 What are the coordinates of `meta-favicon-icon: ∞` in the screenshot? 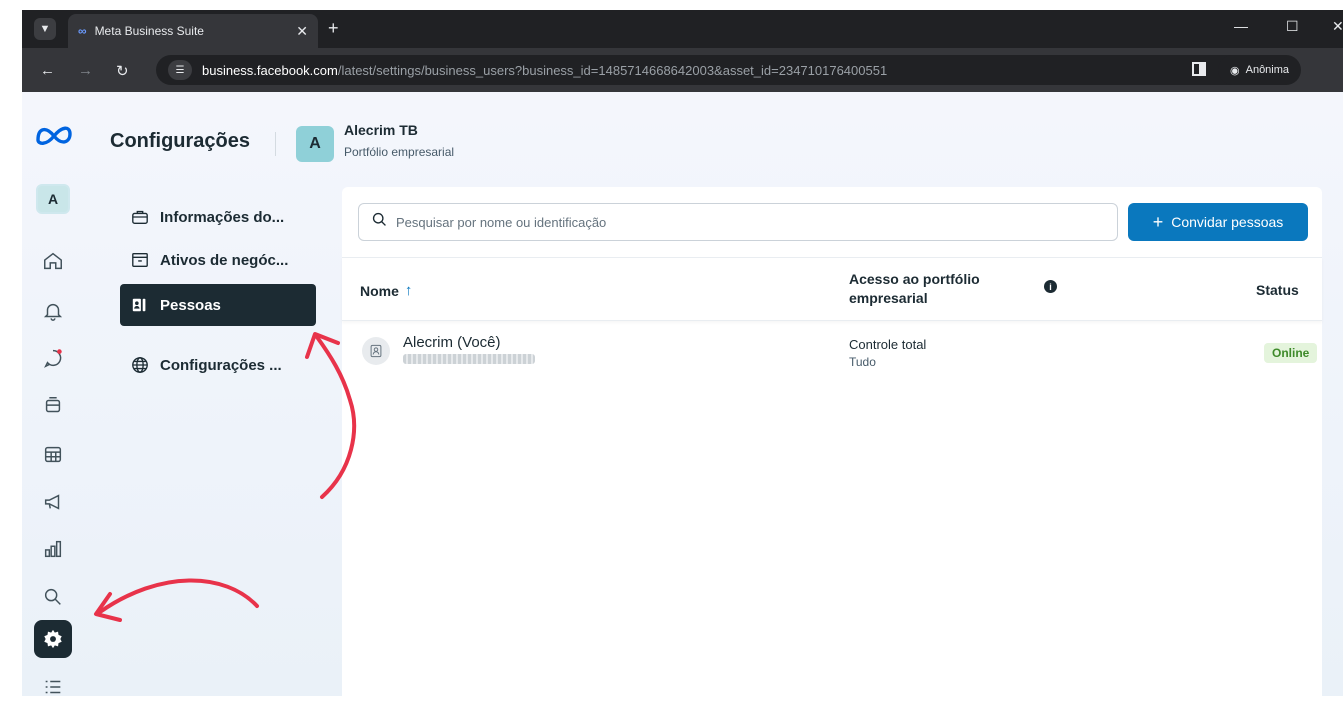 It's located at (82, 31).